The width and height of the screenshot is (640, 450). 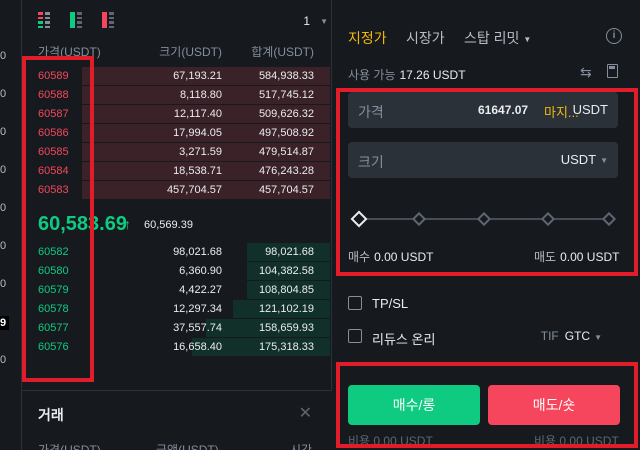 What do you see at coordinates (286, 171) in the screenshot?
I see `ask-total: 476,243.28` at bounding box center [286, 171].